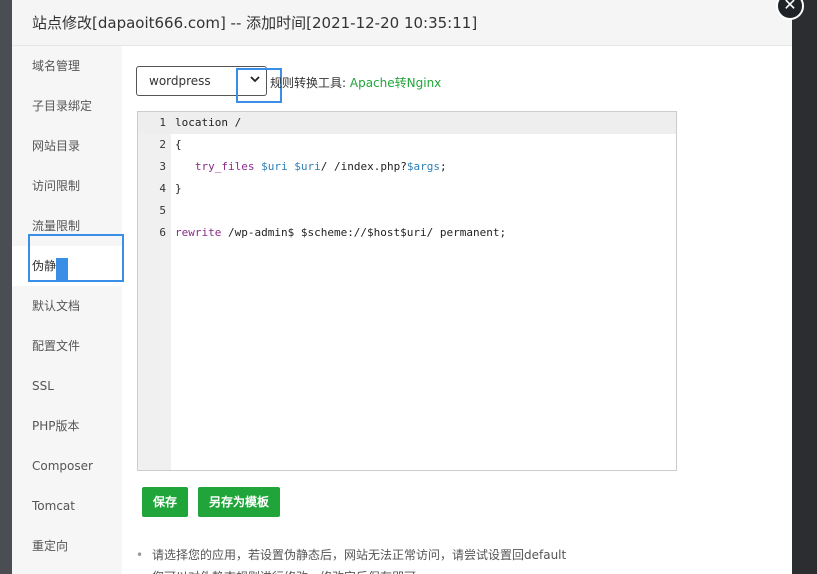 This screenshot has height=574, width=817. Describe the element at coordinates (67, 186) in the screenshot. I see `sidebar-item-access-limit: 访问限制` at that location.